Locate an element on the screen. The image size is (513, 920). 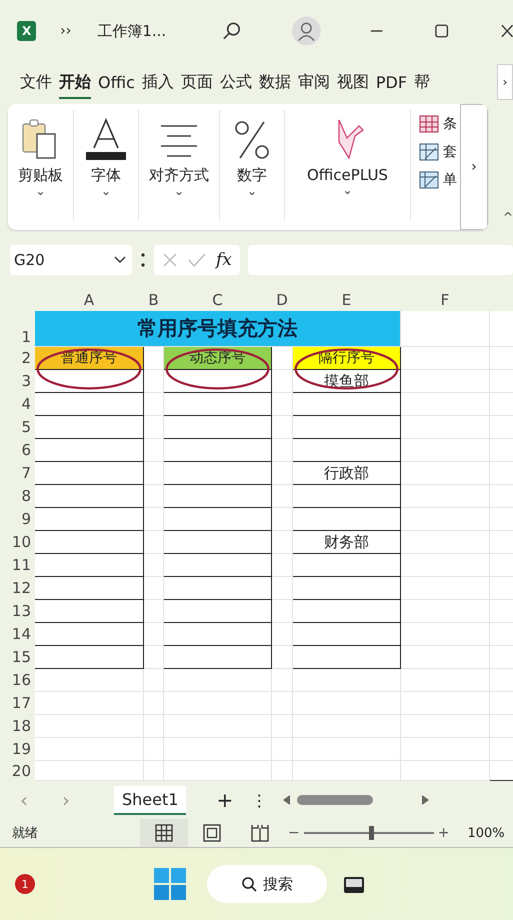
check-icon is located at coordinates (197, 260).